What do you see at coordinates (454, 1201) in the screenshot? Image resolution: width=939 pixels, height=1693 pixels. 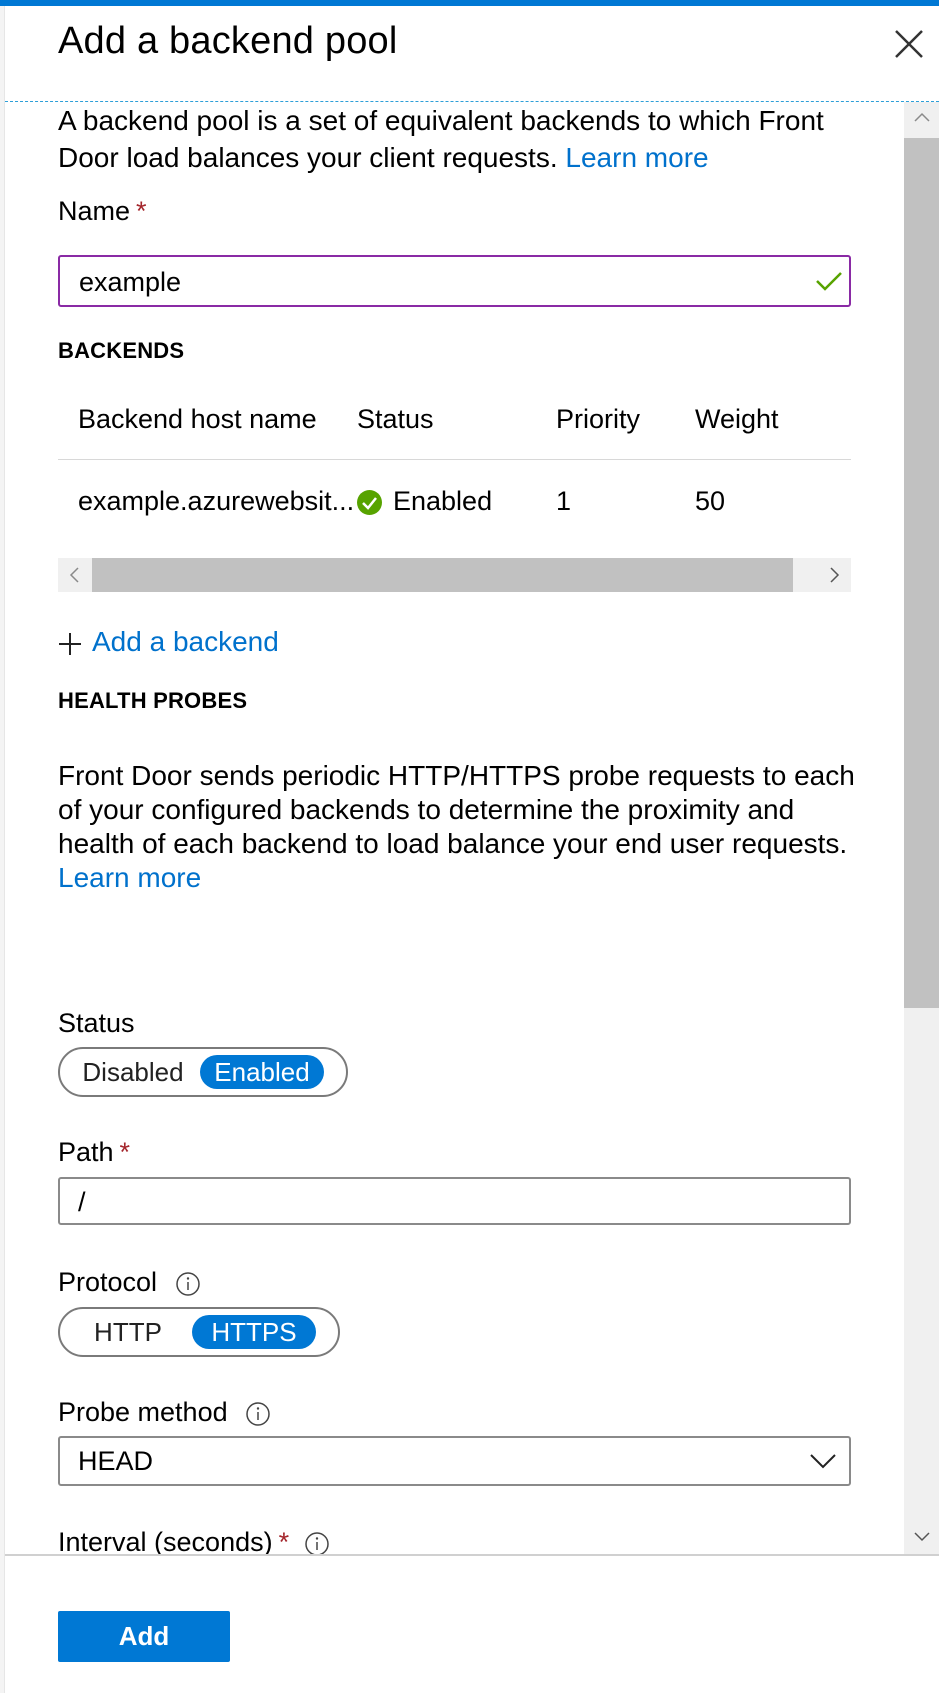 I see `path-input: /` at bounding box center [454, 1201].